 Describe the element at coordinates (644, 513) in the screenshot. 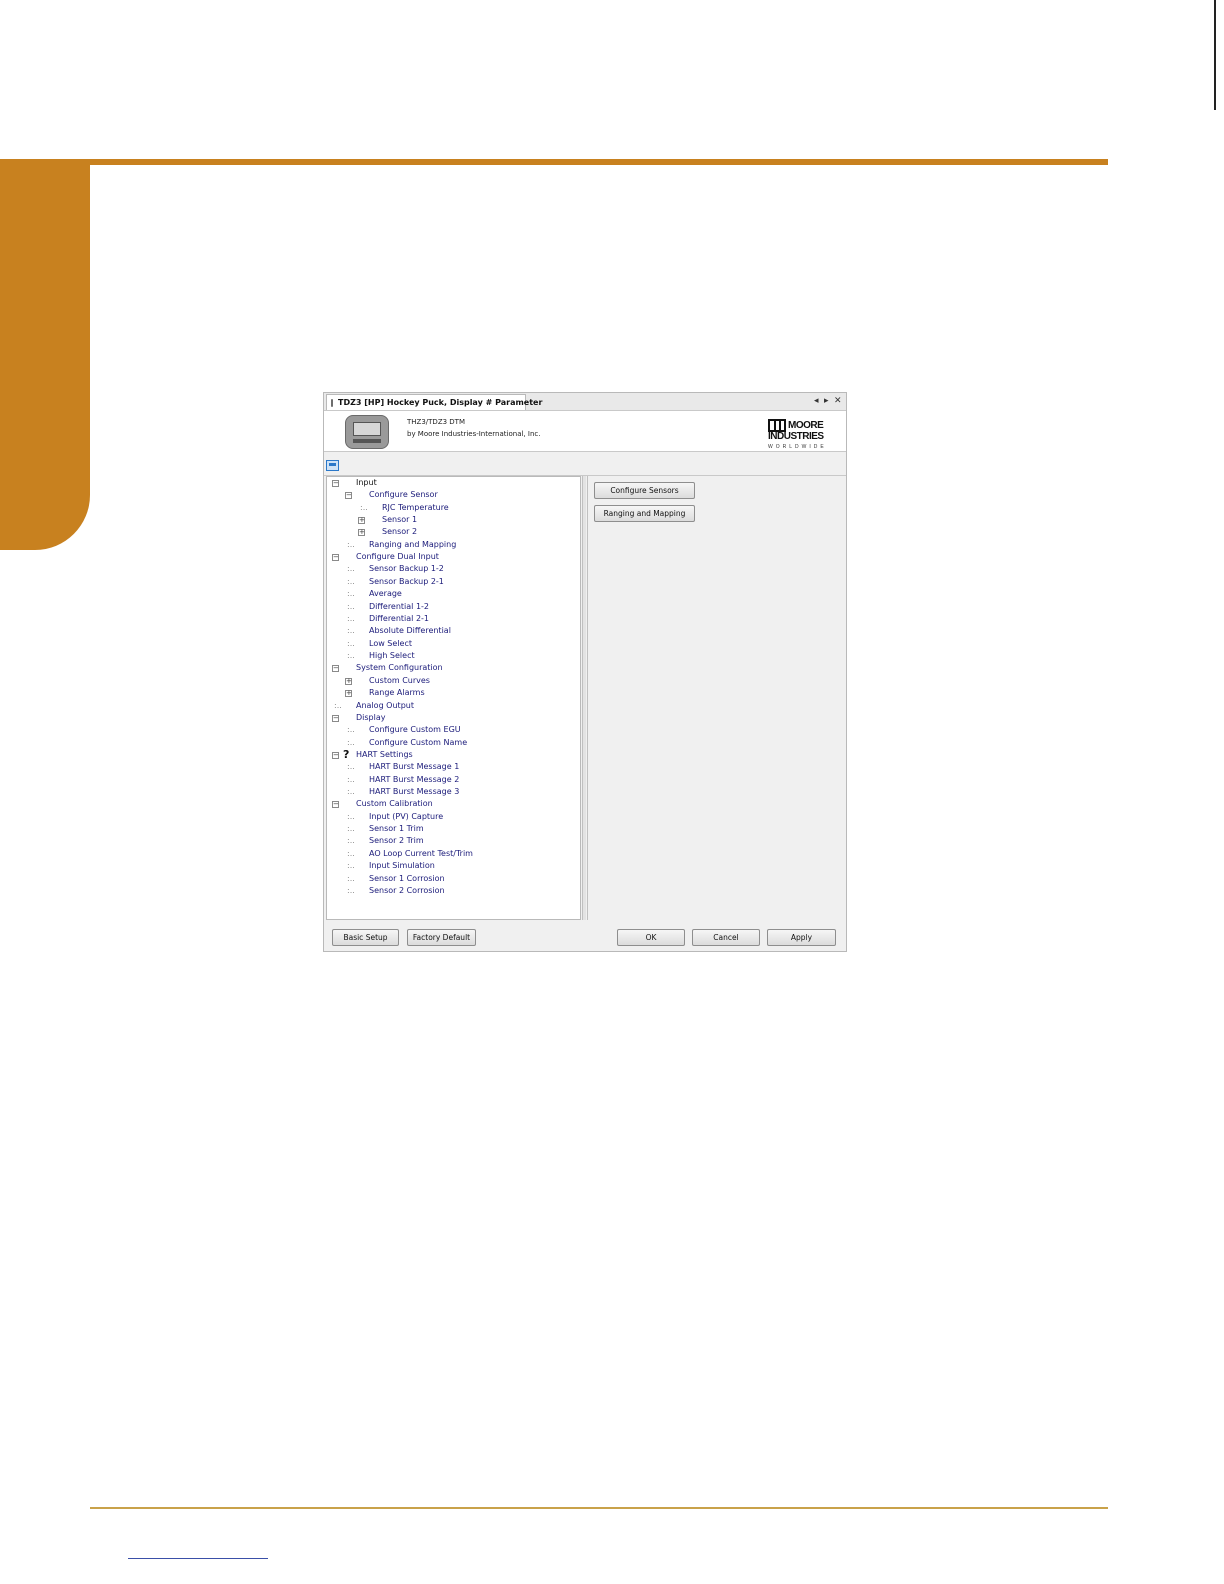

I see `ranging-and-mapping-button: Ranging and Mapping` at that location.